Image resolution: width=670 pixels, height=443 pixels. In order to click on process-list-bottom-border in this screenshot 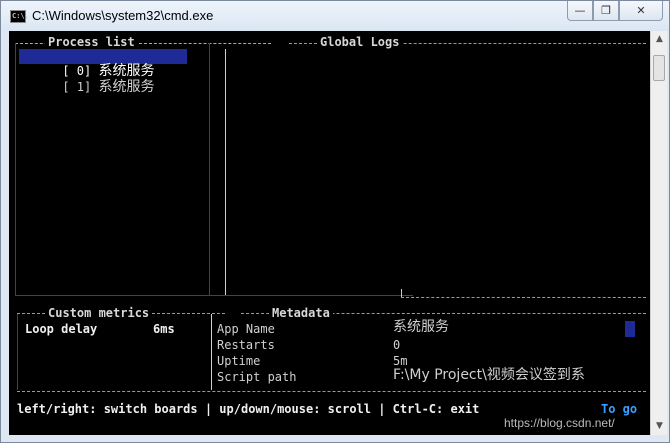, I will do `click(214, 295)`.